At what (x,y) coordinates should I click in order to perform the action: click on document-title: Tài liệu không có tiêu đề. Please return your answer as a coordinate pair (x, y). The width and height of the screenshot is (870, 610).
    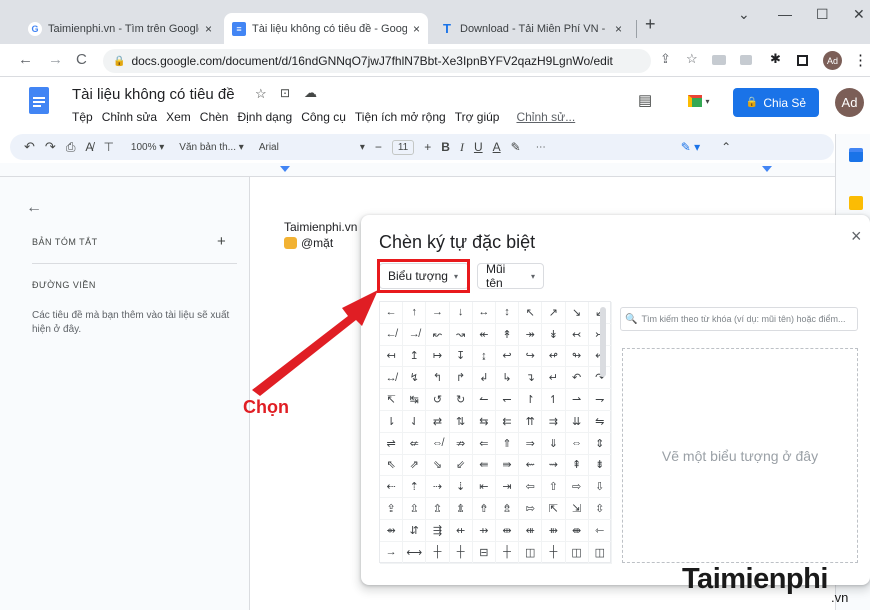
    Looking at the image, I should click on (153, 94).